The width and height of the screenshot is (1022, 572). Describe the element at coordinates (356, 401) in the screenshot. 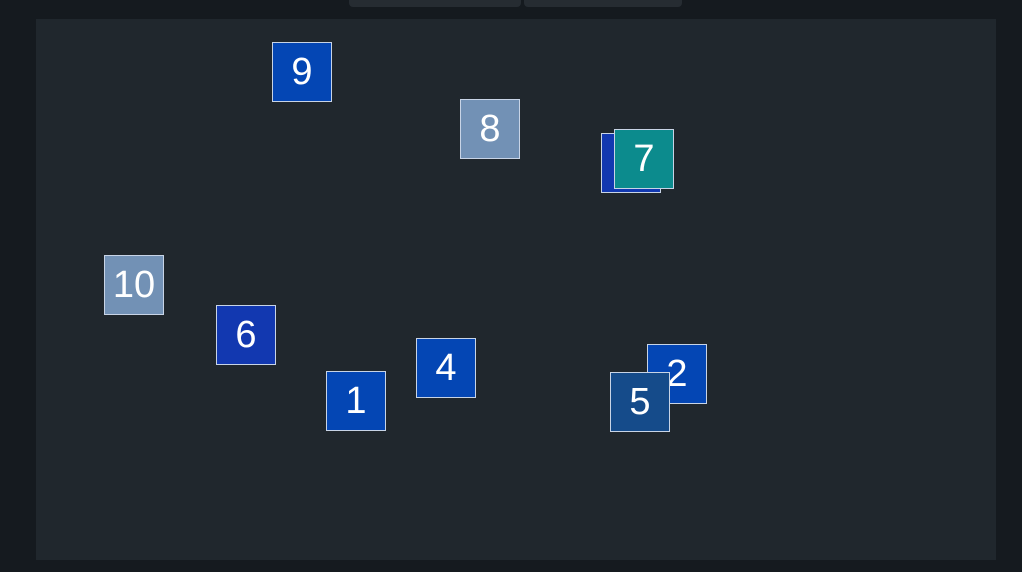

I see `tile-1: 1` at that location.